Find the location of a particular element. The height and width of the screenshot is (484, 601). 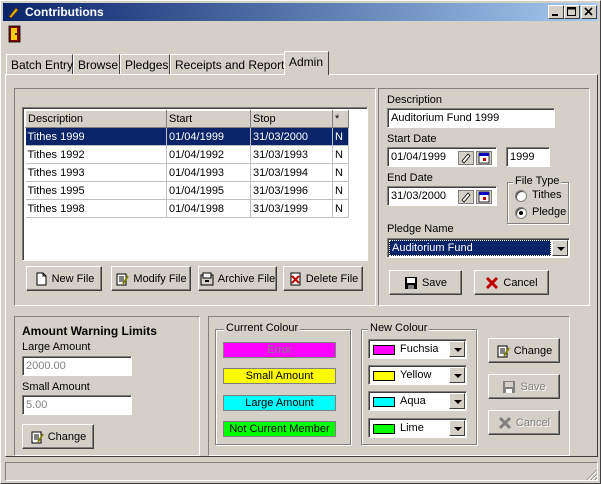

minimize-button is located at coordinates (556, 12).